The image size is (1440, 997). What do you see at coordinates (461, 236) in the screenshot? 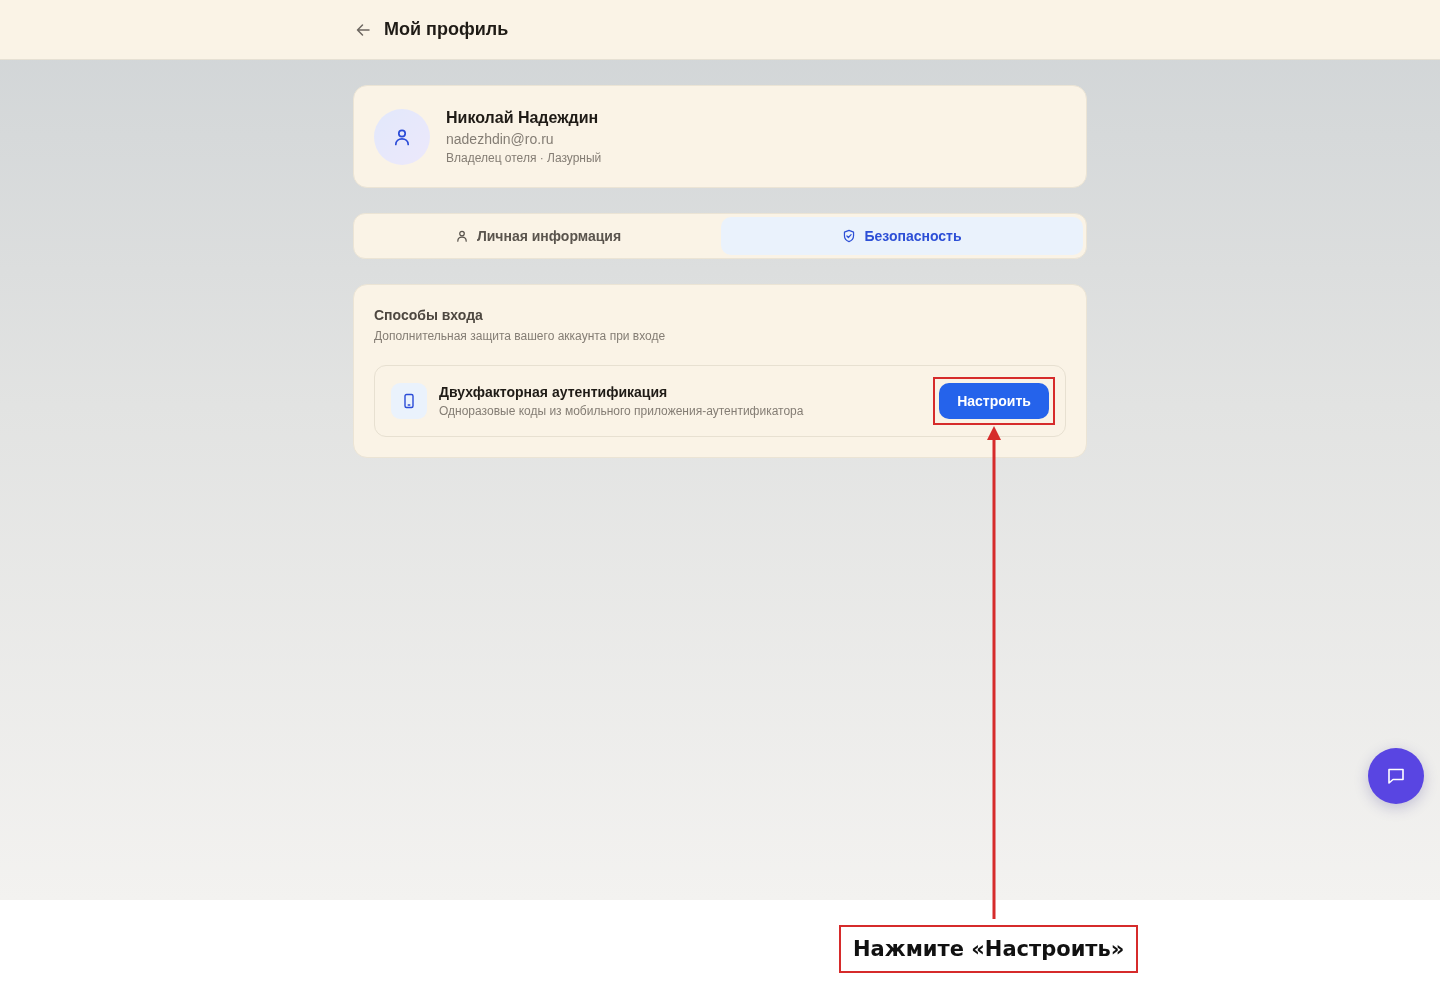
I see `person-icon` at bounding box center [461, 236].